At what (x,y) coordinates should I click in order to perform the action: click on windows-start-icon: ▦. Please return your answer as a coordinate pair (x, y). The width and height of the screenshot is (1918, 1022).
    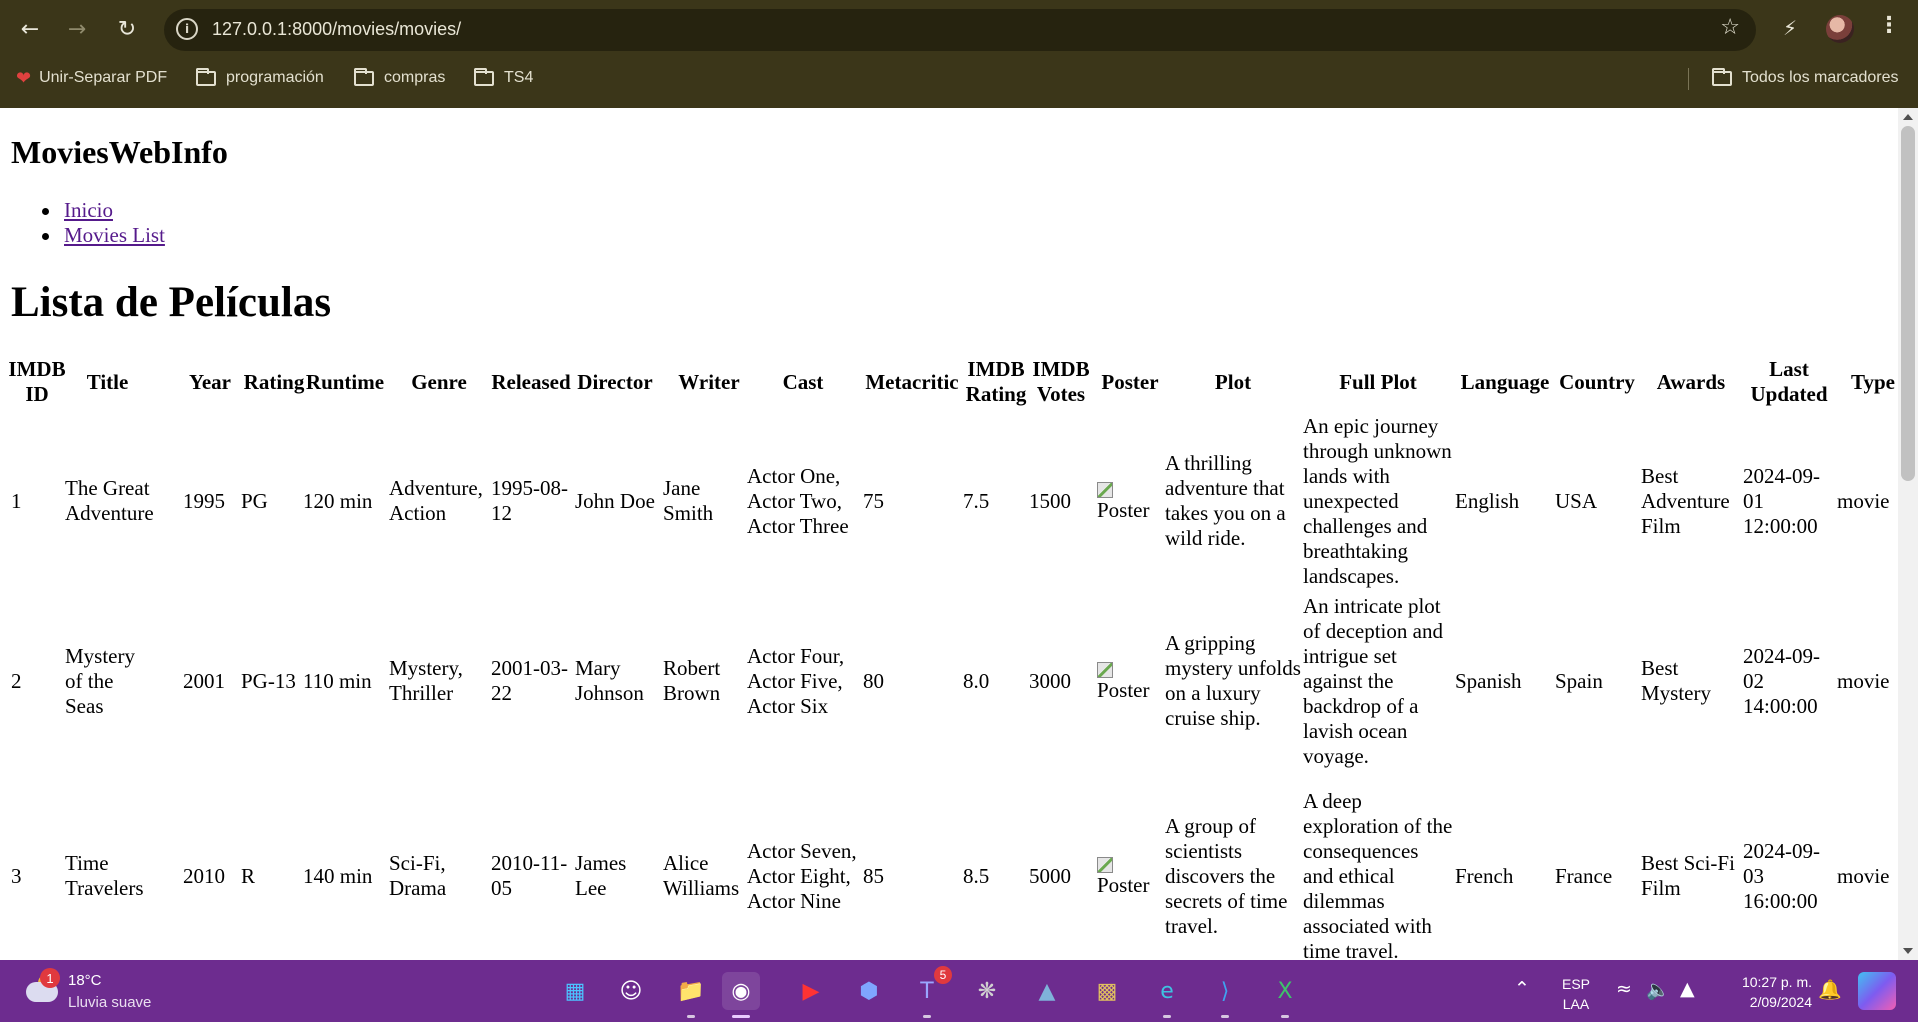
    Looking at the image, I should click on (575, 991).